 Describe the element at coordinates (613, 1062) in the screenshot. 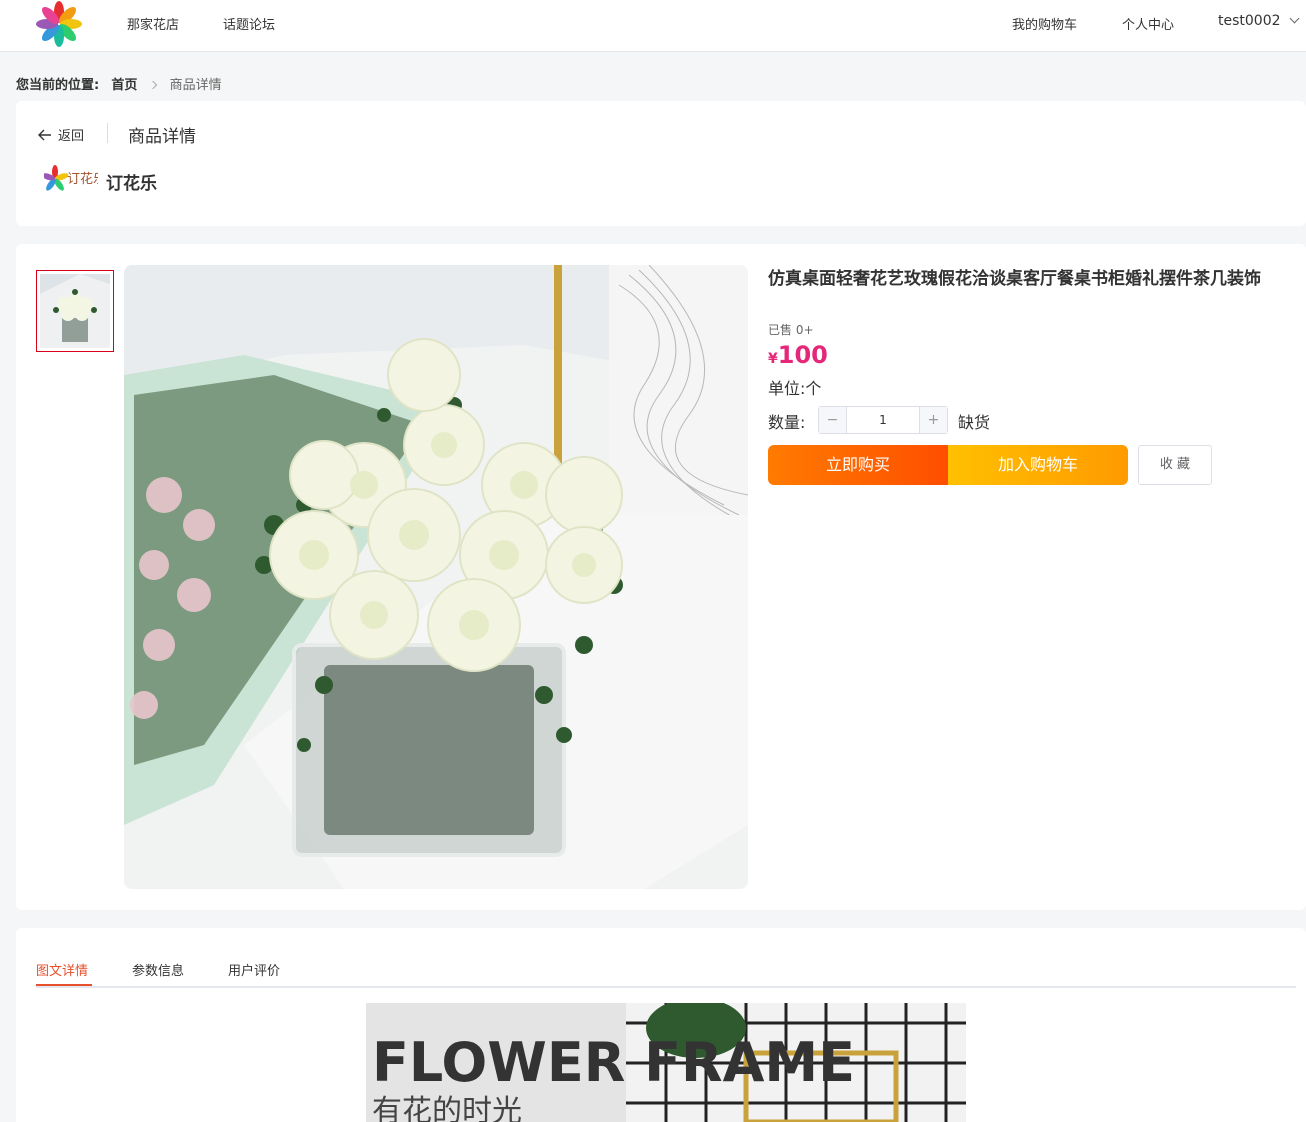

I see `banner-title: FLOWER FRAME` at that location.